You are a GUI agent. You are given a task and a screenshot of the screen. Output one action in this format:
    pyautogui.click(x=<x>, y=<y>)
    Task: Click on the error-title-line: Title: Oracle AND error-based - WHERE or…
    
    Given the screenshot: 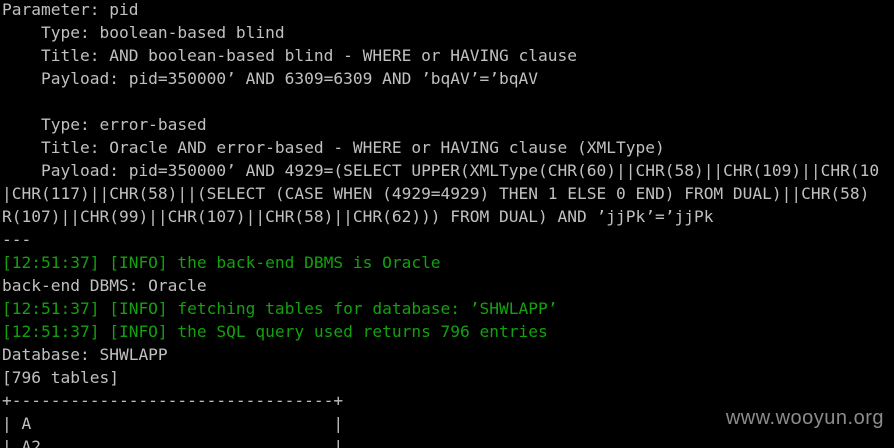 What is the action you would take?
    pyautogui.click(x=333, y=147)
    